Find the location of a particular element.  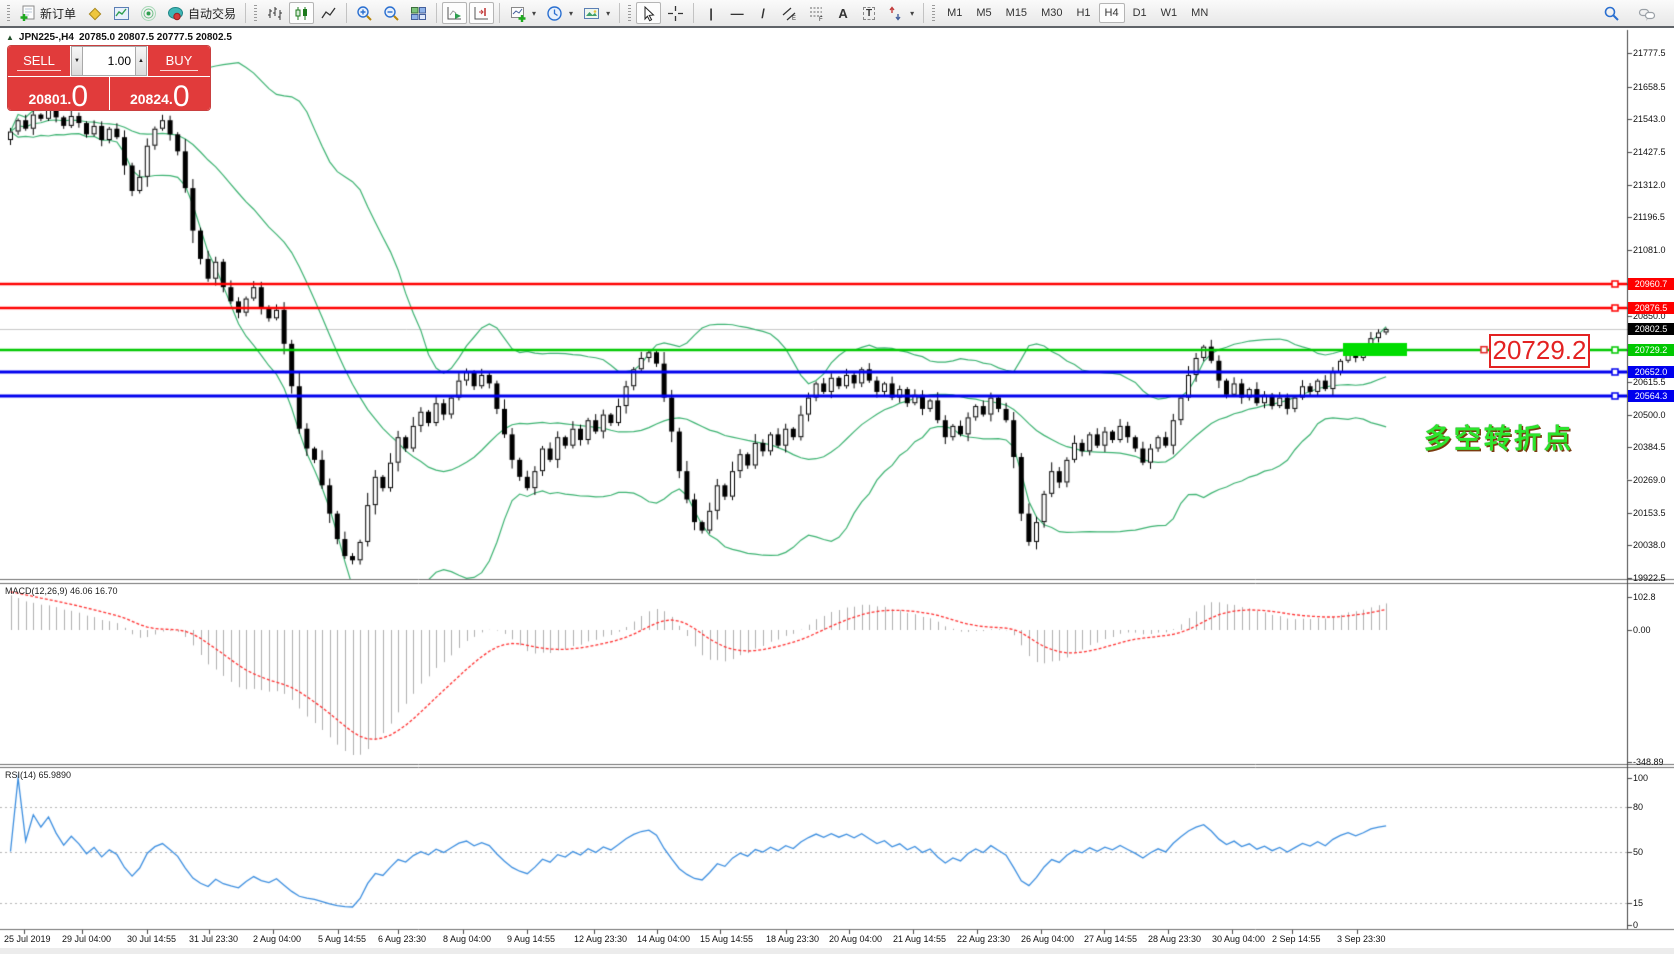

trendline-icon: / is located at coordinates (763, 13).